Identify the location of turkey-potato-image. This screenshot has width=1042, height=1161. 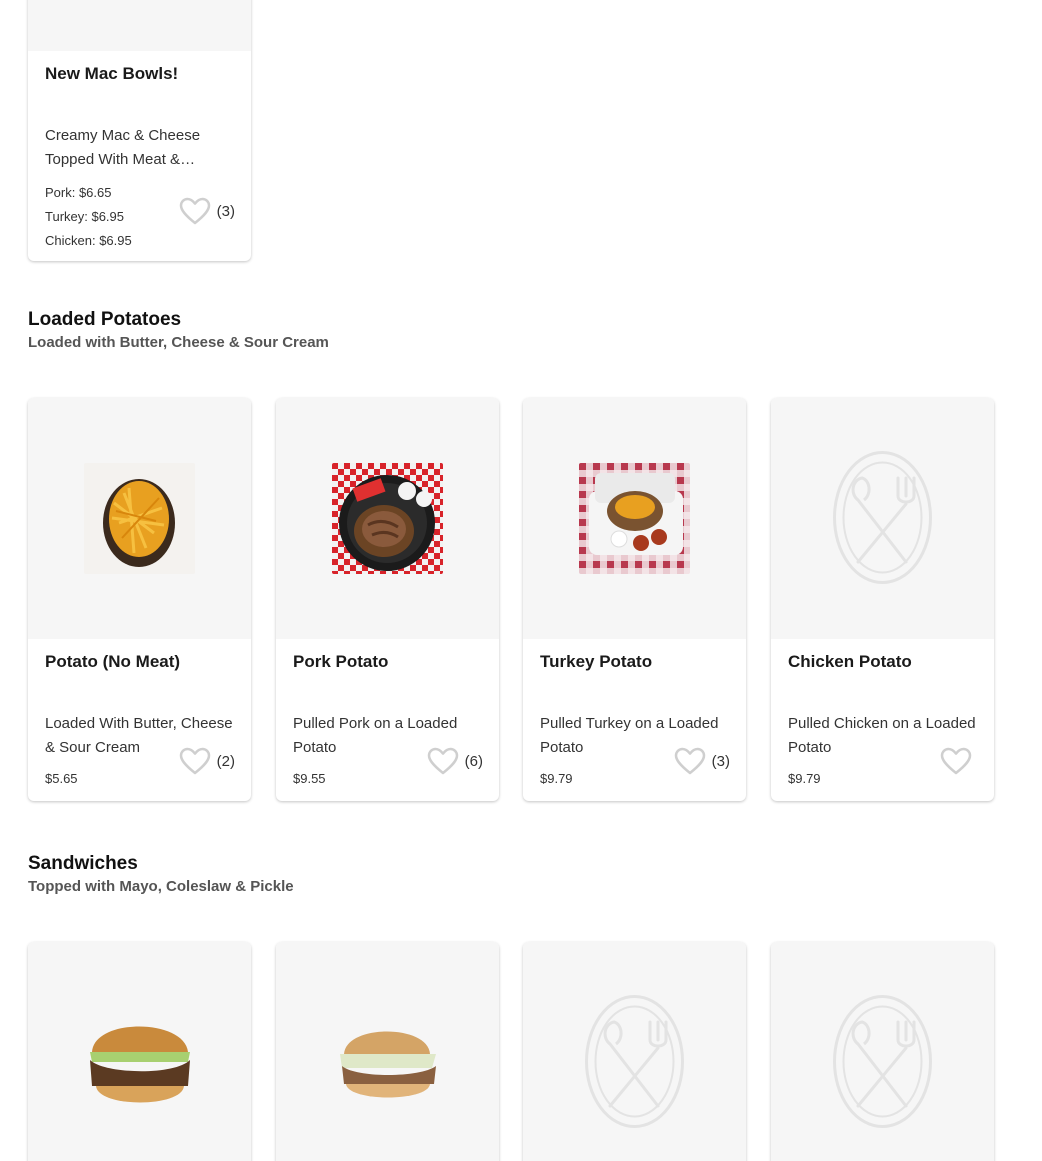
(634, 518).